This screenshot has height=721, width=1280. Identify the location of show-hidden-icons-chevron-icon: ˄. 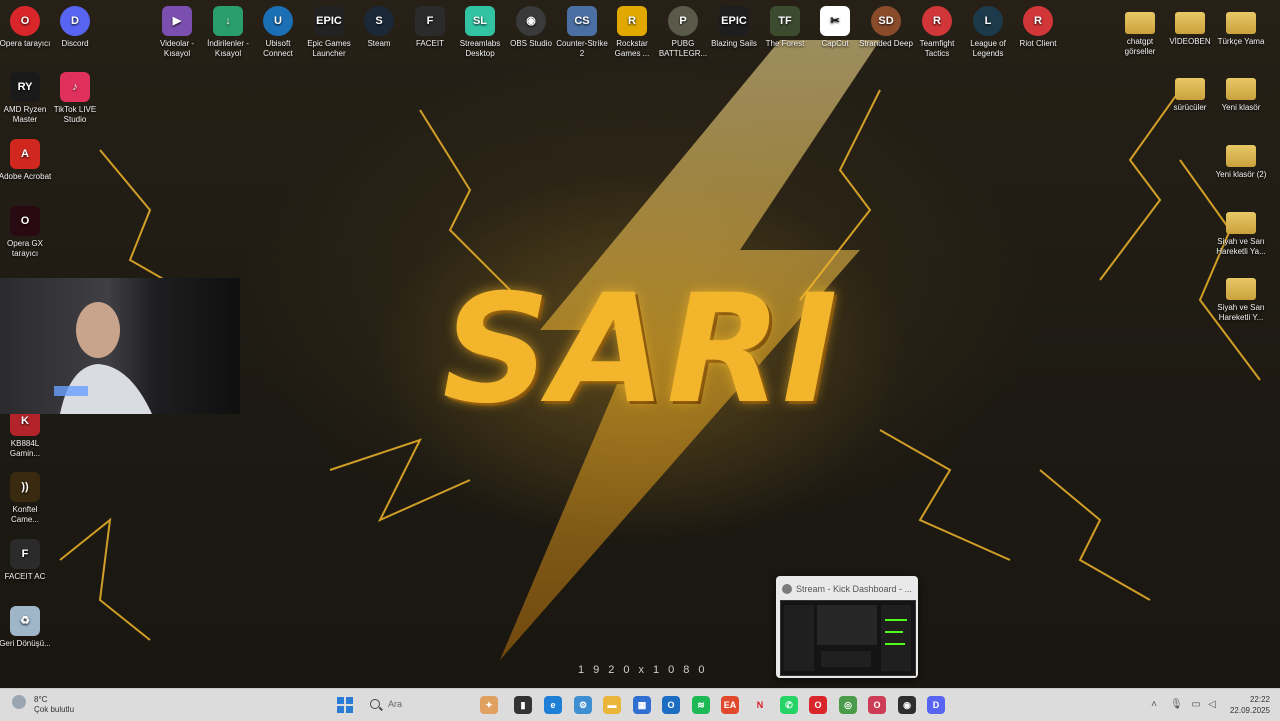
(1154, 705).